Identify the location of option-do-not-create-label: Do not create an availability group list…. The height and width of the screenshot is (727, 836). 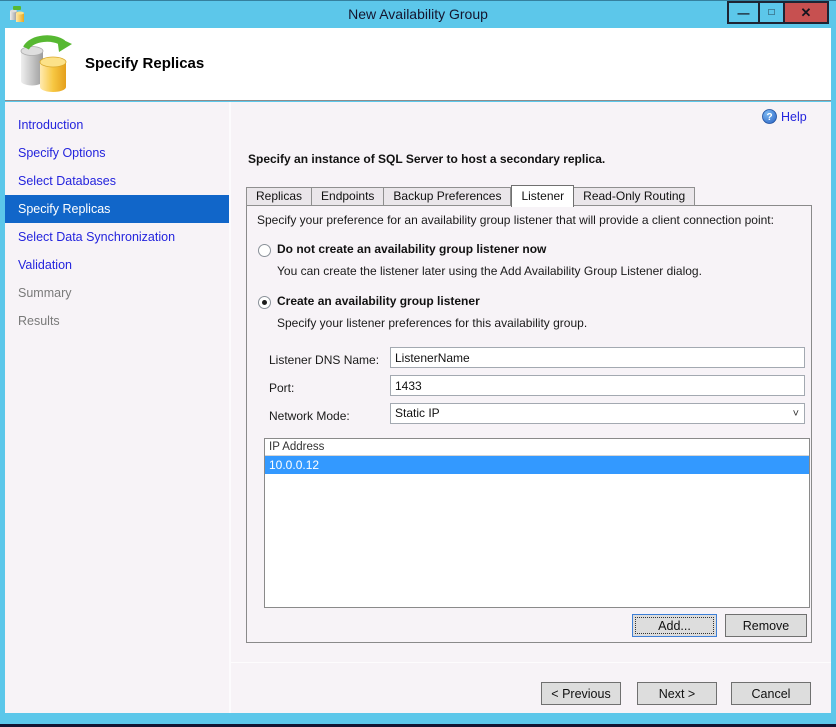
(411, 249).